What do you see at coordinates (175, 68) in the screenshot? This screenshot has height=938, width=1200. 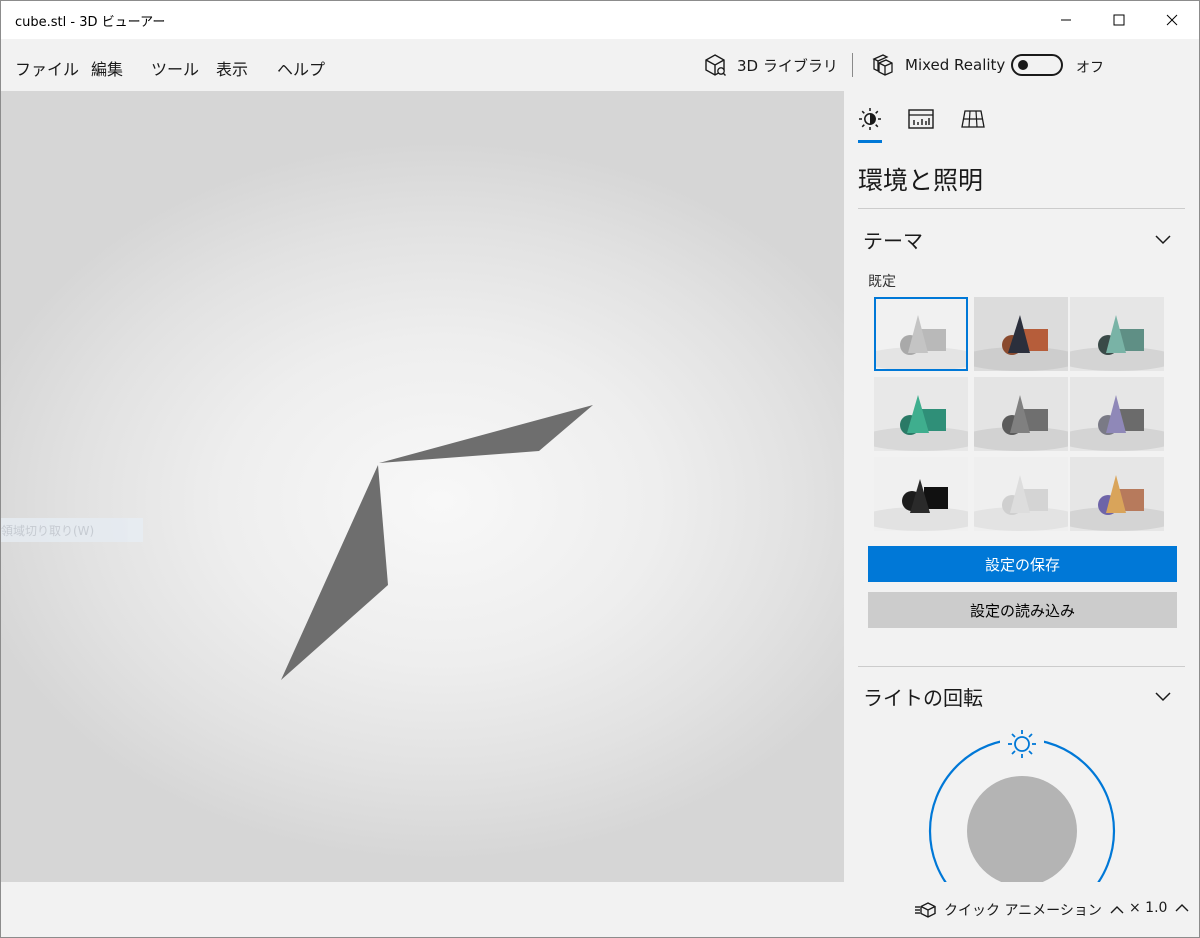 I see `menu-tools: ツール` at bounding box center [175, 68].